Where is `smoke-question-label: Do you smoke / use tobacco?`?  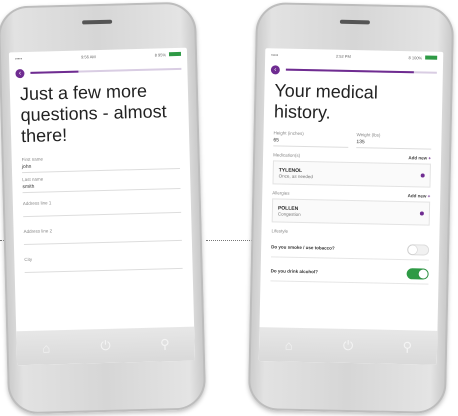
smoke-question-label: Do you smoke / use tobacco? is located at coordinates (303, 247).